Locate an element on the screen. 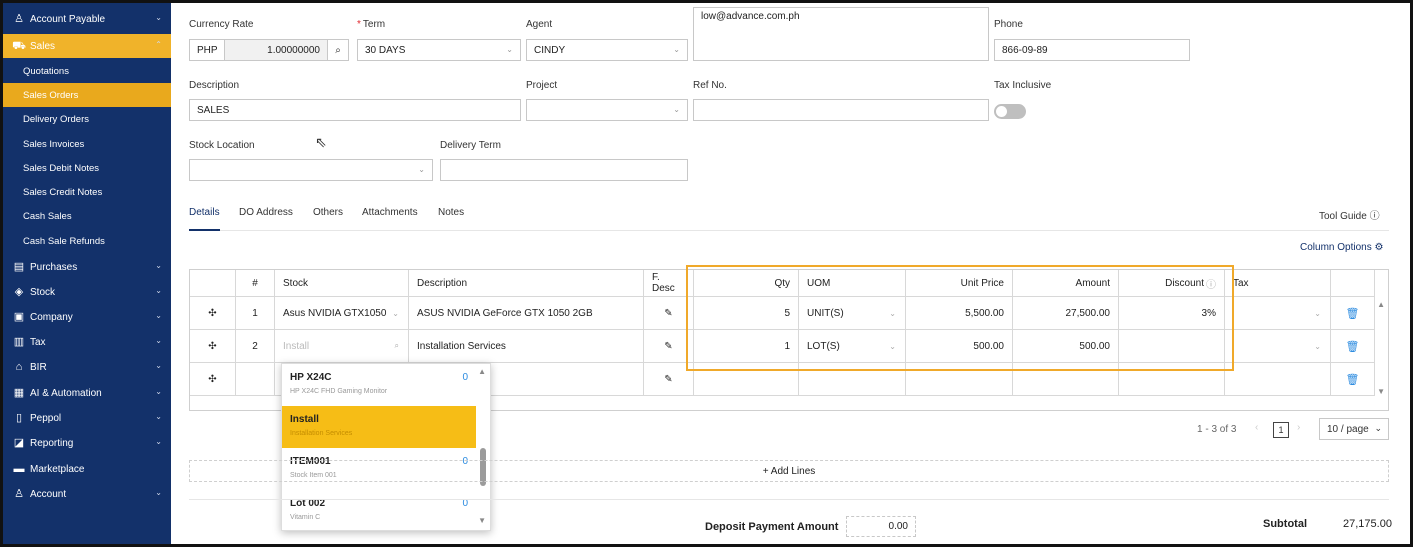 This screenshot has height=547, width=1413. description-field: SALES is located at coordinates (355, 110).